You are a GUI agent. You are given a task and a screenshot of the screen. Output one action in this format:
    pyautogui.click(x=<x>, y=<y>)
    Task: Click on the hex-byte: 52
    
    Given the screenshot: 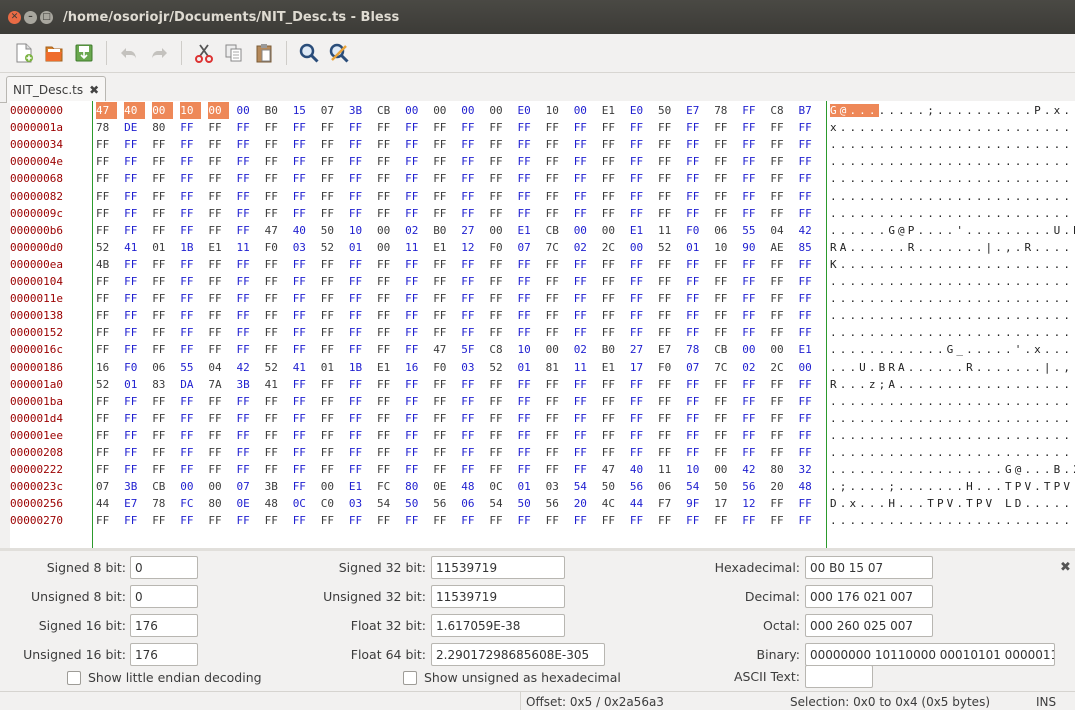 What is the action you would take?
    pyautogui.click(x=499, y=367)
    